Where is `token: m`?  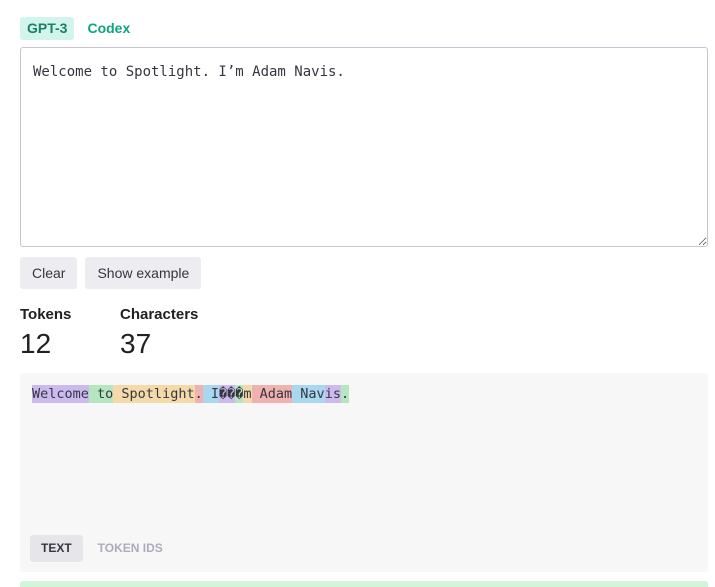 token: m is located at coordinates (247, 394).